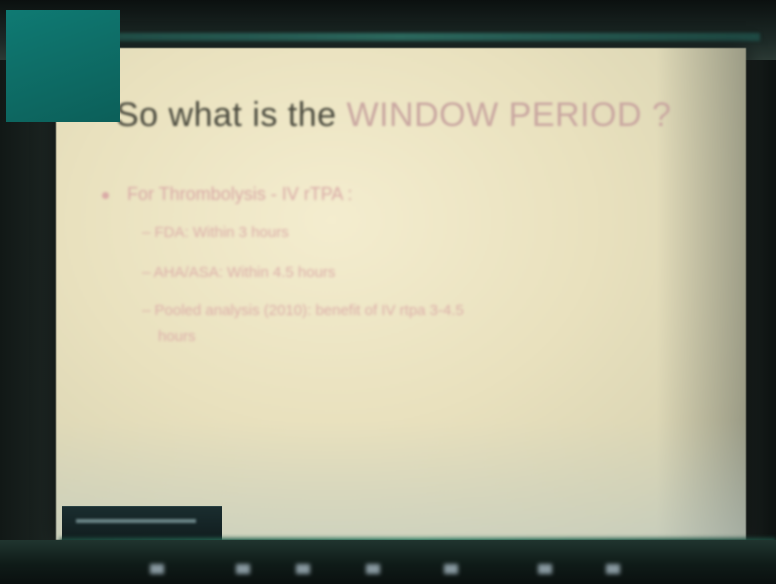  Describe the element at coordinates (388, 562) in the screenshot. I see `taskbar` at that location.